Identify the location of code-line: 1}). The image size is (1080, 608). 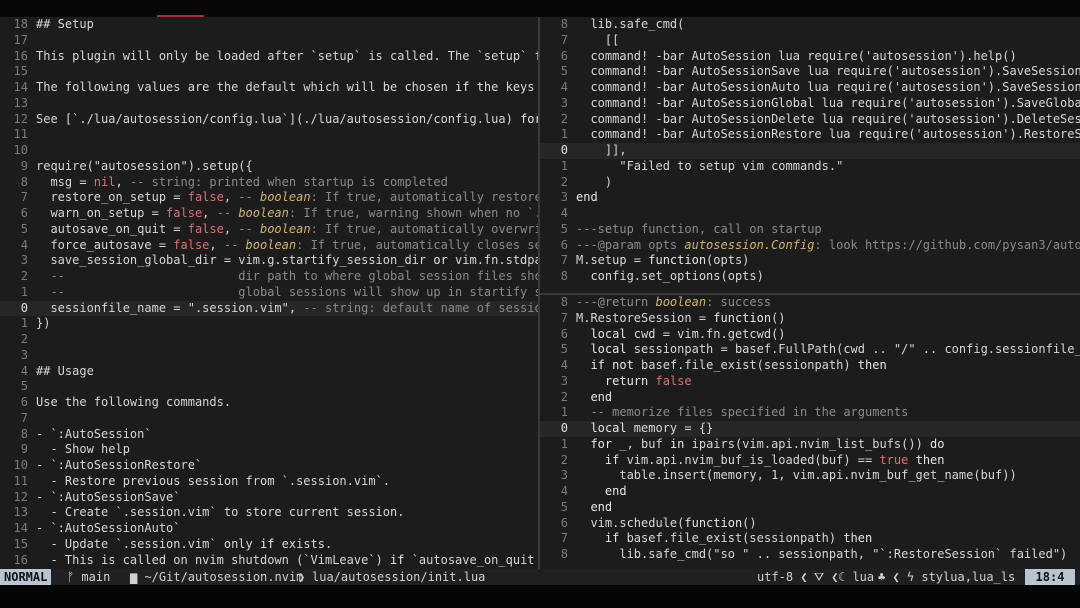
(269, 324).